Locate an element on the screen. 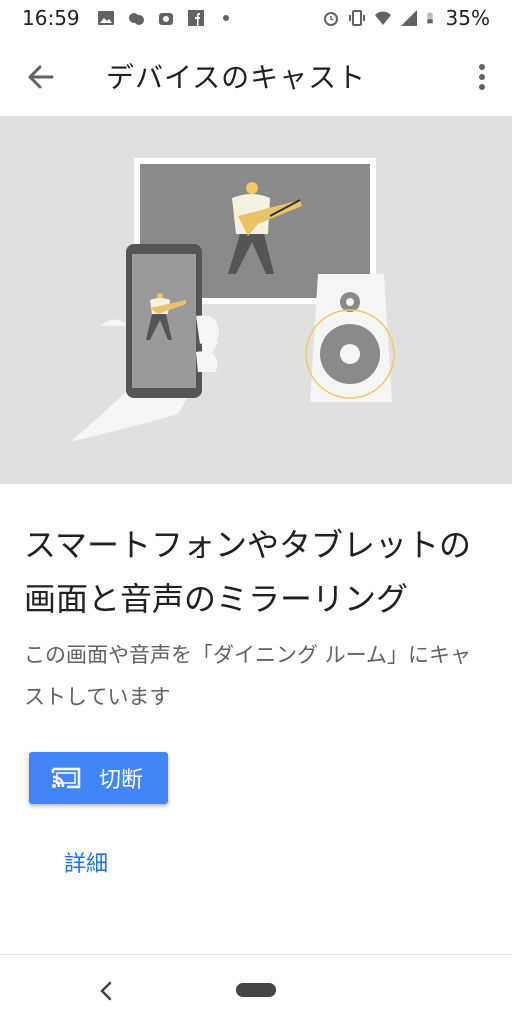 The image size is (512, 1025). system-icons: 35% is located at coordinates (406, 18).